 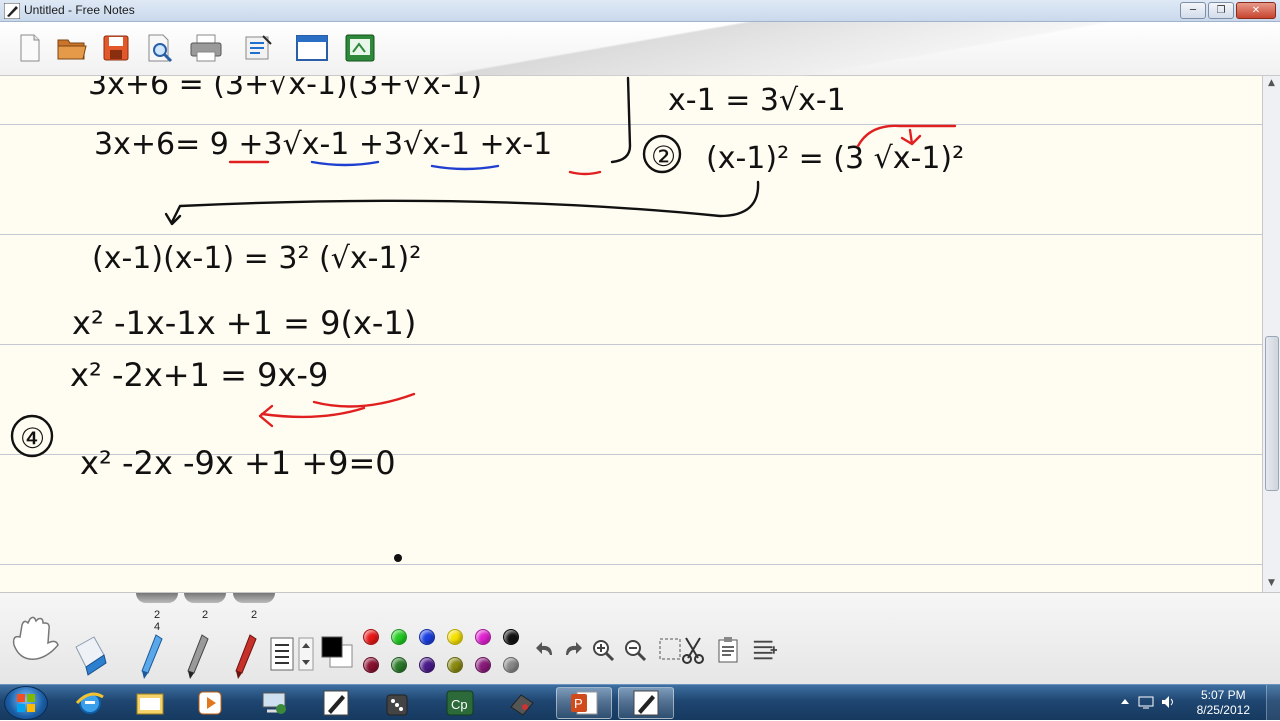 I want to click on taskbar-game, so click(x=398, y=703).